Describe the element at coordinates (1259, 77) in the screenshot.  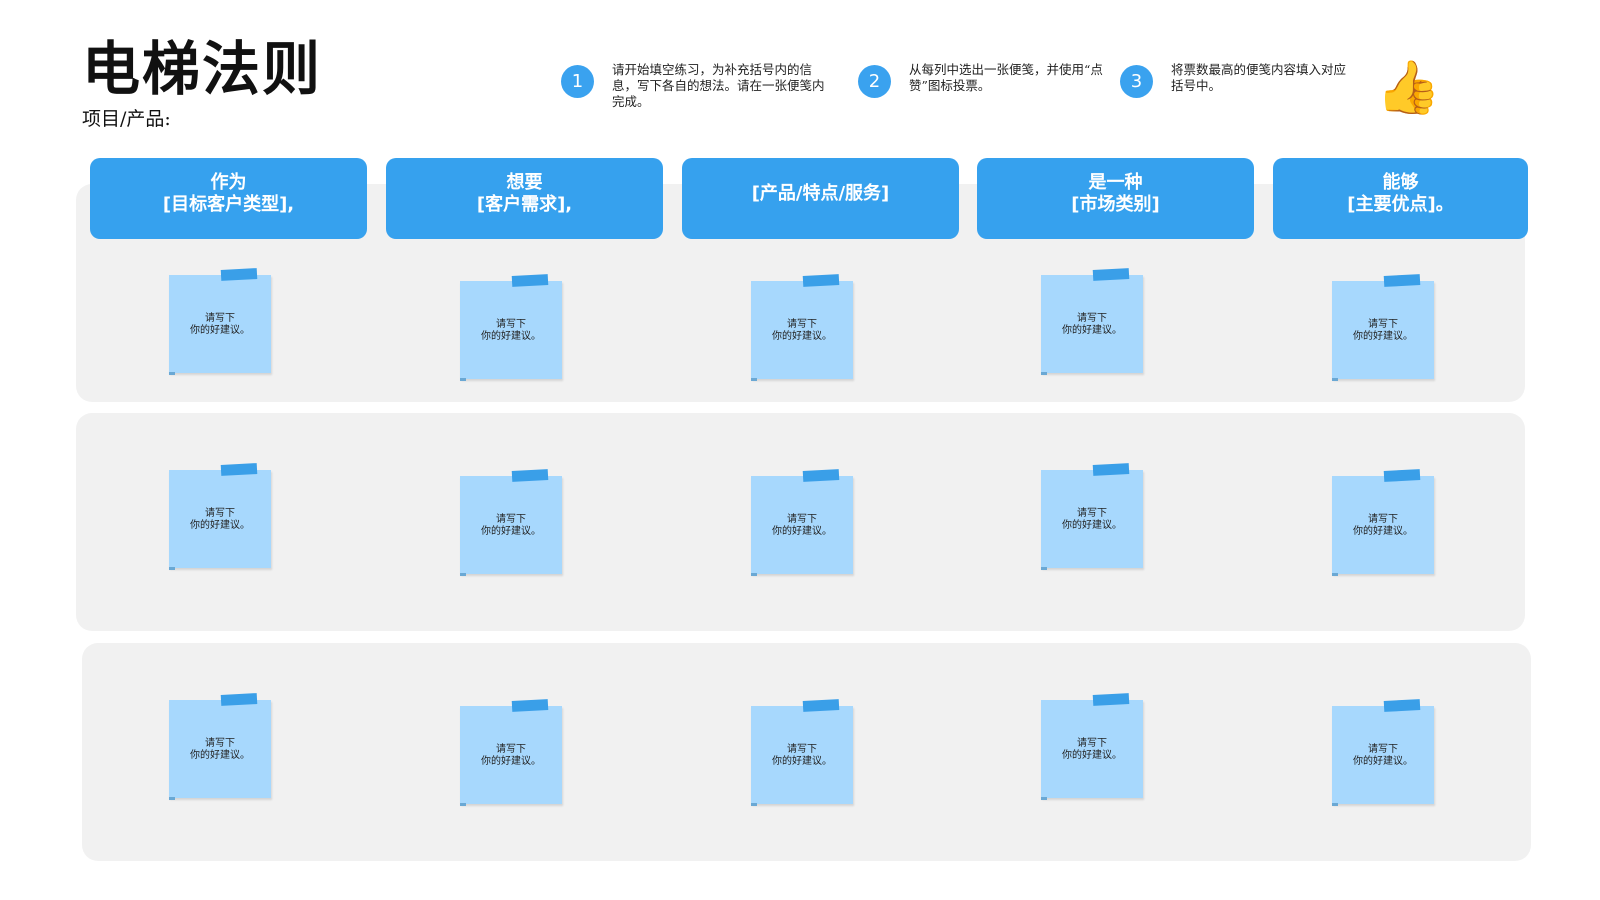
I see `instruction-text: 将票数最高的便笺内容填入对应括号中。` at that location.